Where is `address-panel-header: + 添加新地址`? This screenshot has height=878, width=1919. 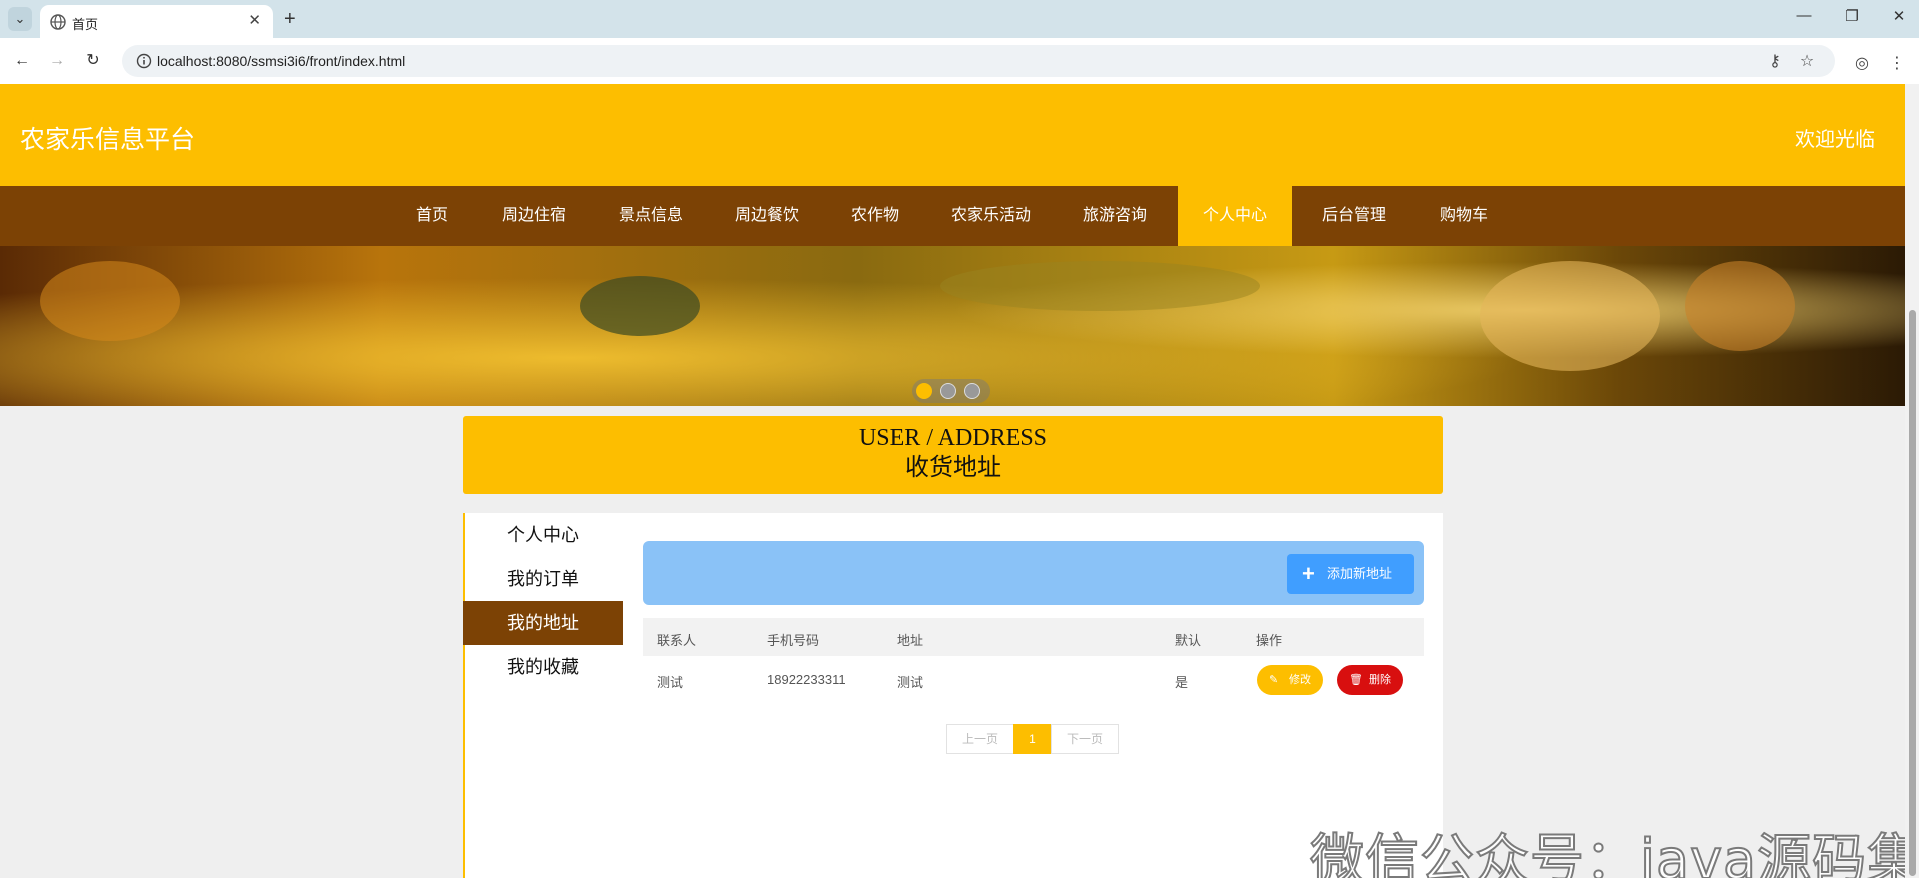
address-panel-header: + 添加新地址 is located at coordinates (1033, 573).